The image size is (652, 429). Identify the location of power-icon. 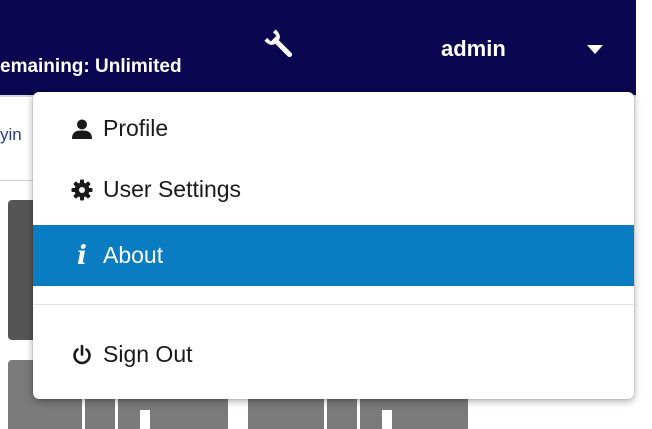
(82, 355).